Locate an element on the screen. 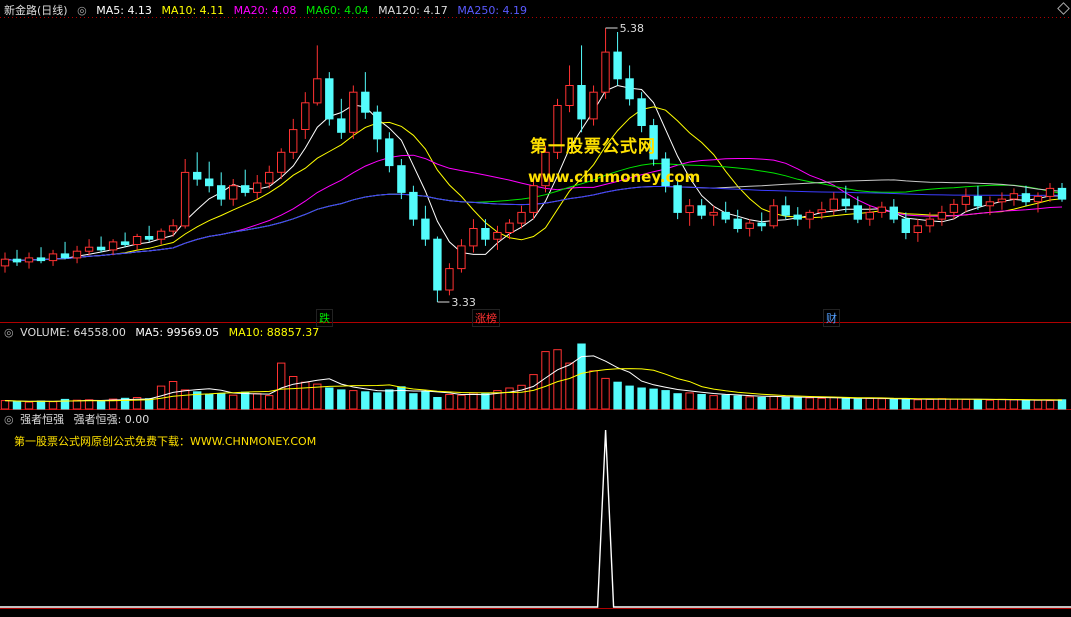 This screenshot has width=1071, height=617. volume-ma10: MA10: 88857.37 is located at coordinates (274, 332).